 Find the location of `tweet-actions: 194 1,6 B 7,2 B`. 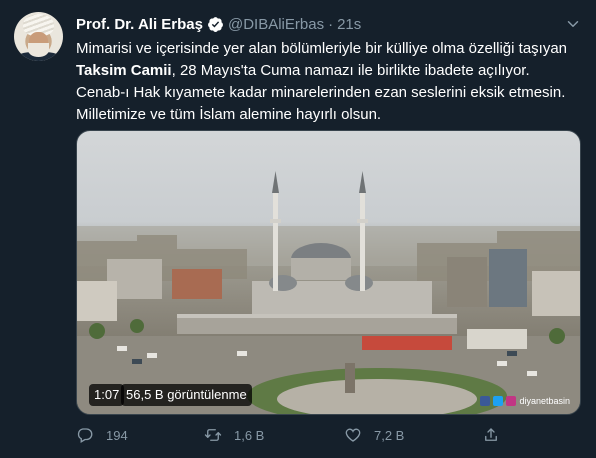

tweet-actions: 194 1,6 B 7,2 B is located at coordinates (326, 437).